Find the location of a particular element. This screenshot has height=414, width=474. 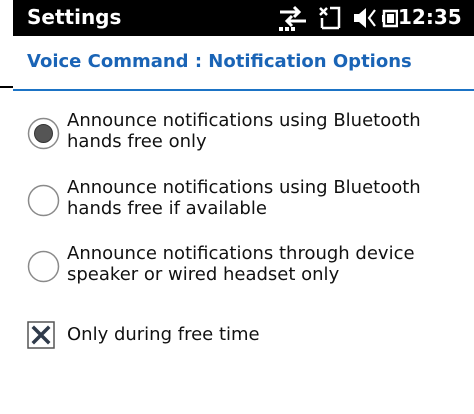

checkbox-option-free-time: Only during free time is located at coordinates (243, 335).